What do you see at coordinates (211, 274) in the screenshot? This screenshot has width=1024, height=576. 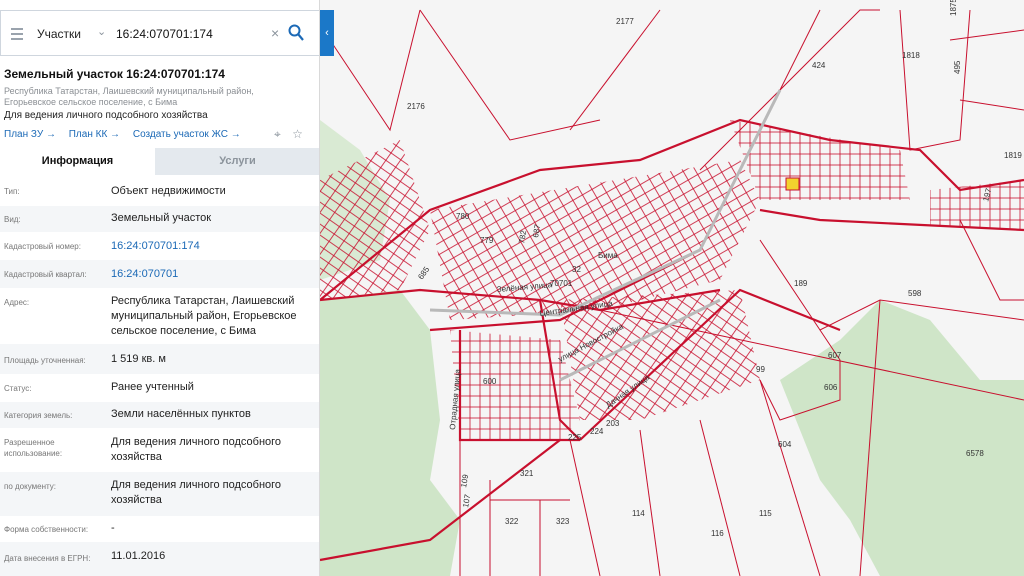 I see `cadastral-quarter-link: 16:24:070701` at bounding box center [211, 274].